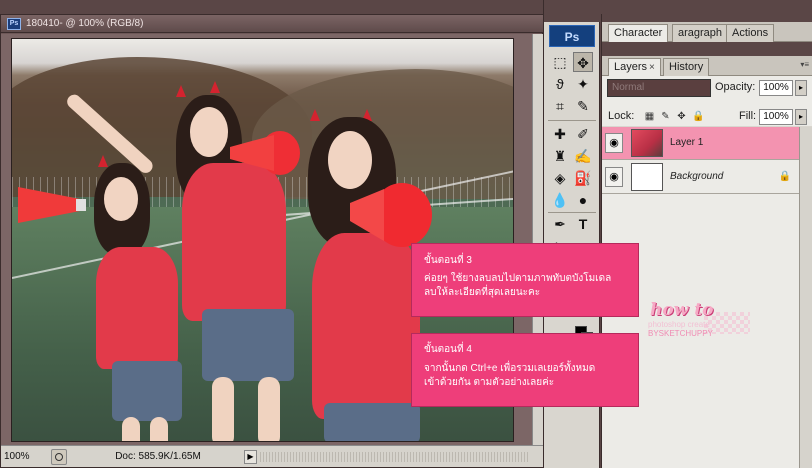 This screenshot has width=812, height=468. What do you see at coordinates (638, 33) in the screenshot?
I see `tab-character: Character` at bounding box center [638, 33].